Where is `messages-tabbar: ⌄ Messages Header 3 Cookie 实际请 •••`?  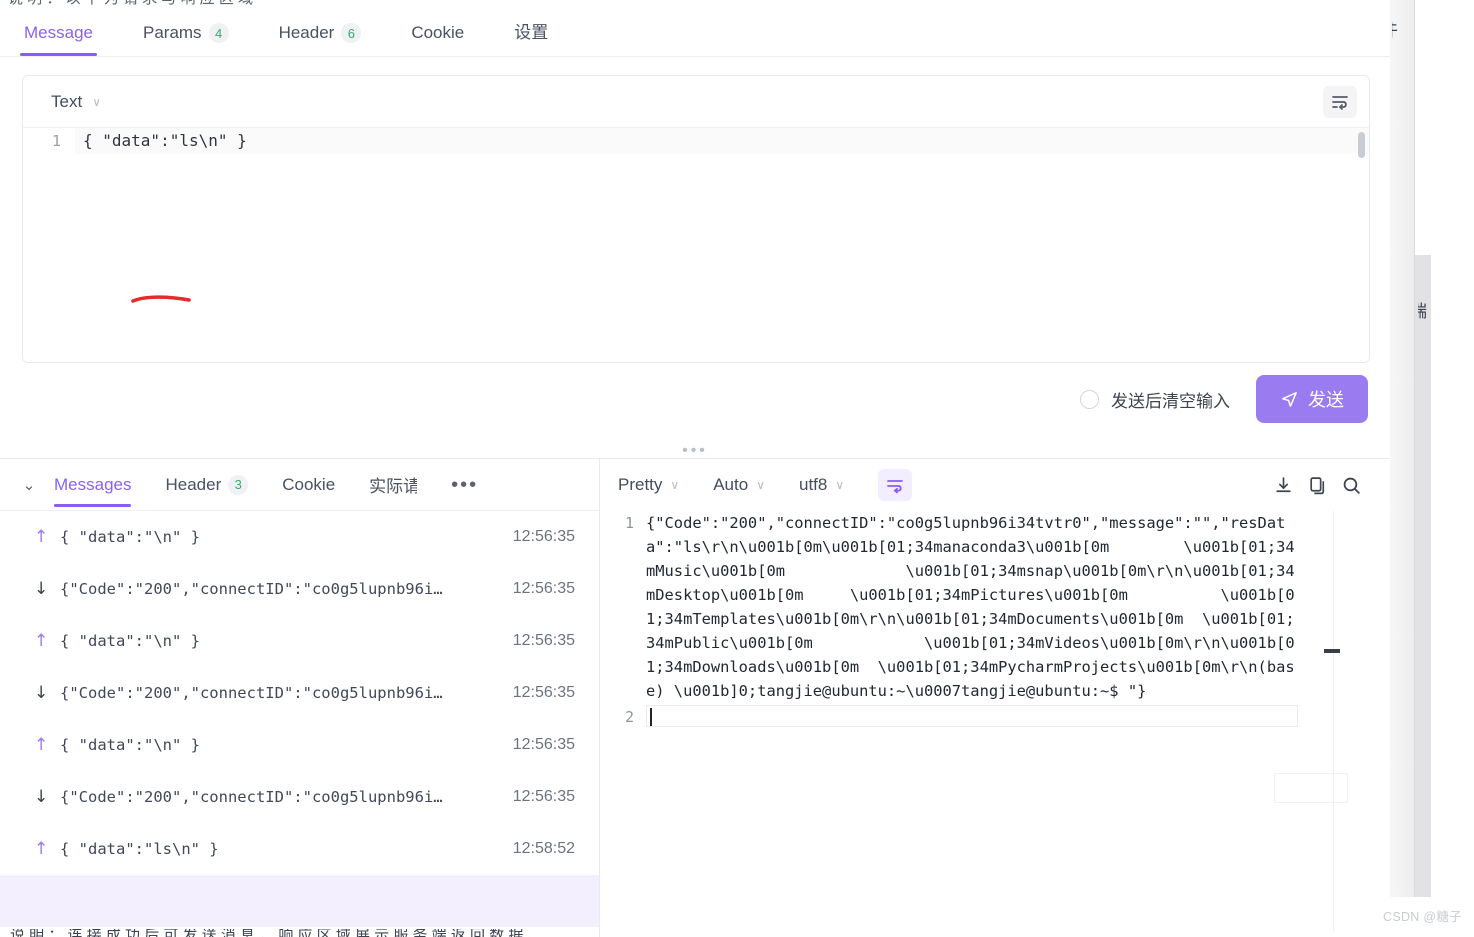 messages-tabbar: ⌄ Messages Header 3 Cookie 实际请 ••• is located at coordinates (299, 485).